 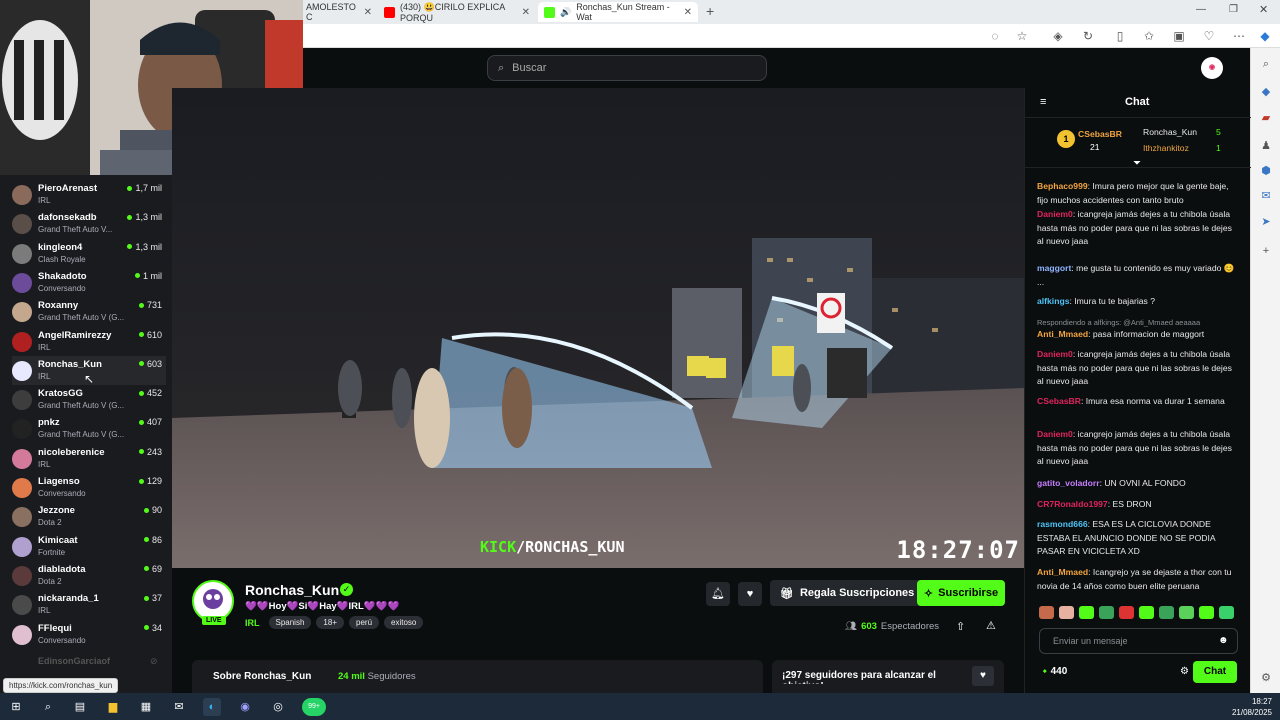 I want to click on chat-username: rasmond666, so click(x=1062, y=524).